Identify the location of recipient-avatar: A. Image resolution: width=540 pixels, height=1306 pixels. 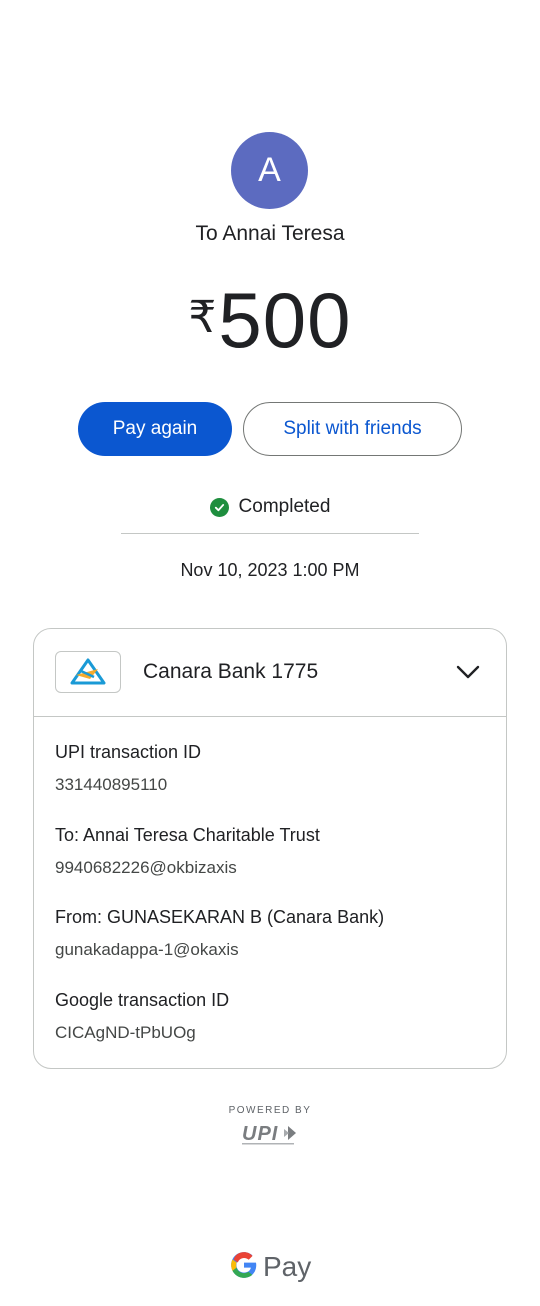
(269, 170).